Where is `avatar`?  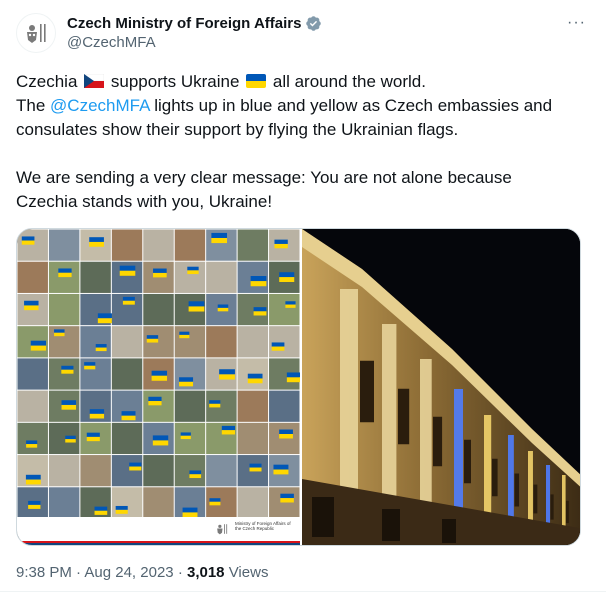
avatar is located at coordinates (36, 33).